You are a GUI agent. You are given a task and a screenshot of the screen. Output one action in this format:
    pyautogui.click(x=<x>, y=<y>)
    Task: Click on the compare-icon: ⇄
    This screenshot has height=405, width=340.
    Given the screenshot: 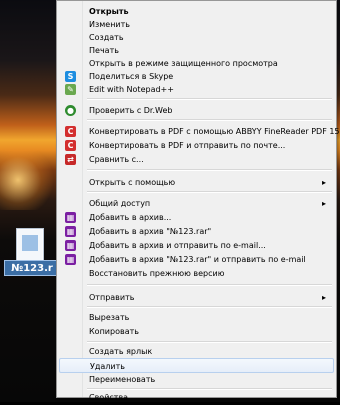 What is the action you would take?
    pyautogui.click(x=70, y=159)
    